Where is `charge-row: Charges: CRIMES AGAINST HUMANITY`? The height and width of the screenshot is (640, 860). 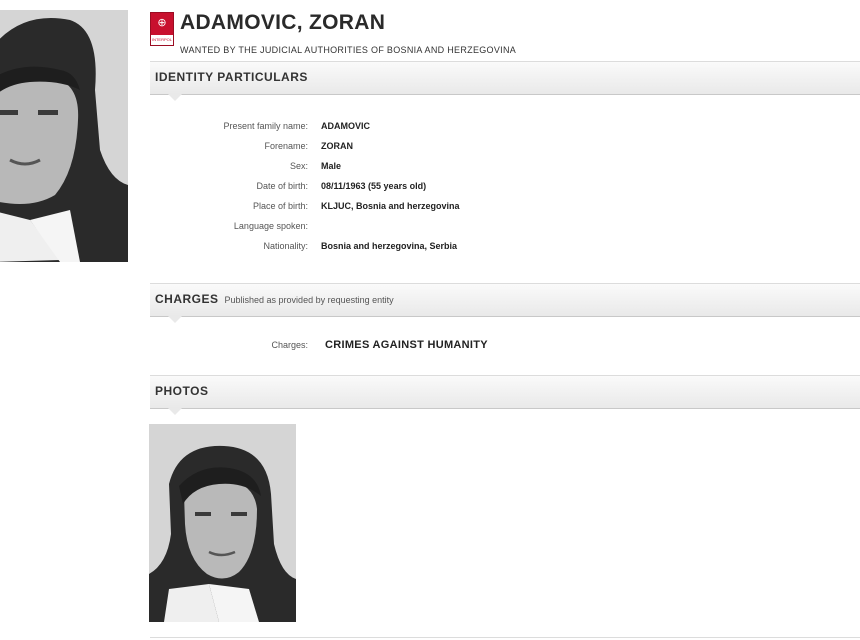
charge-row: Charges: CRIMES AGAINST HUMANITY is located at coordinates (450, 345).